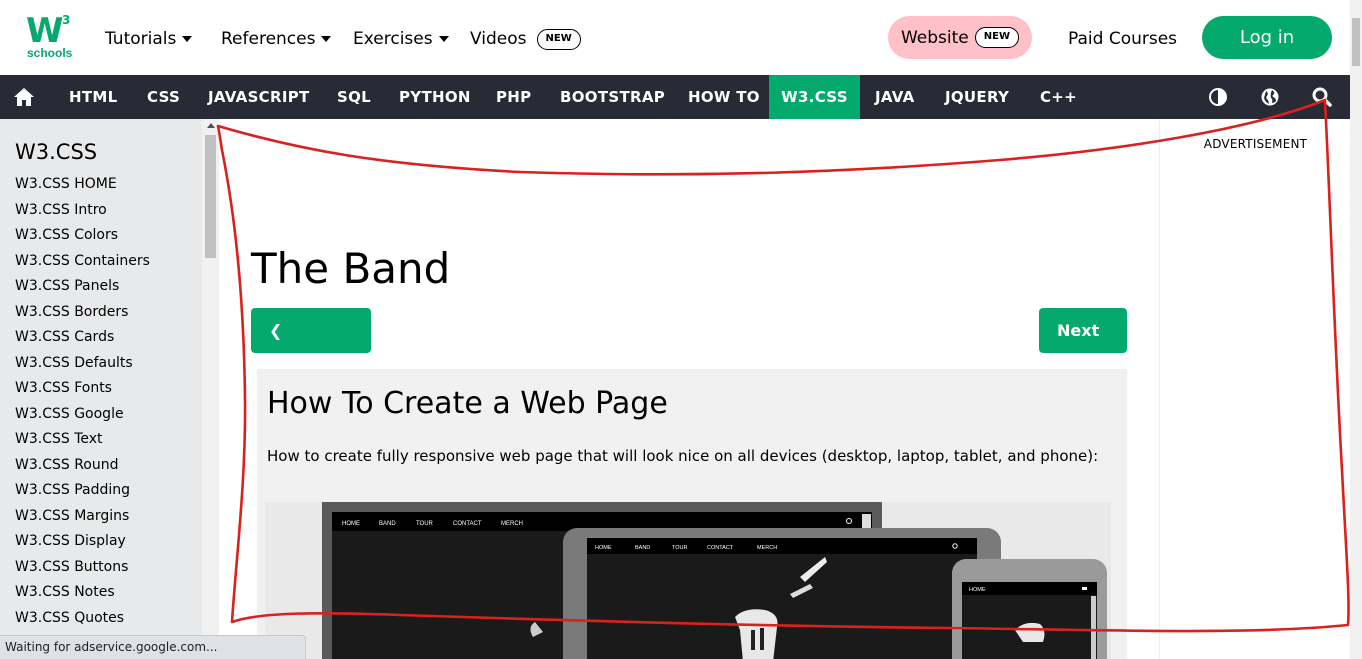  Describe the element at coordinates (934, 37) in the screenshot. I see `website-label: Website` at that location.